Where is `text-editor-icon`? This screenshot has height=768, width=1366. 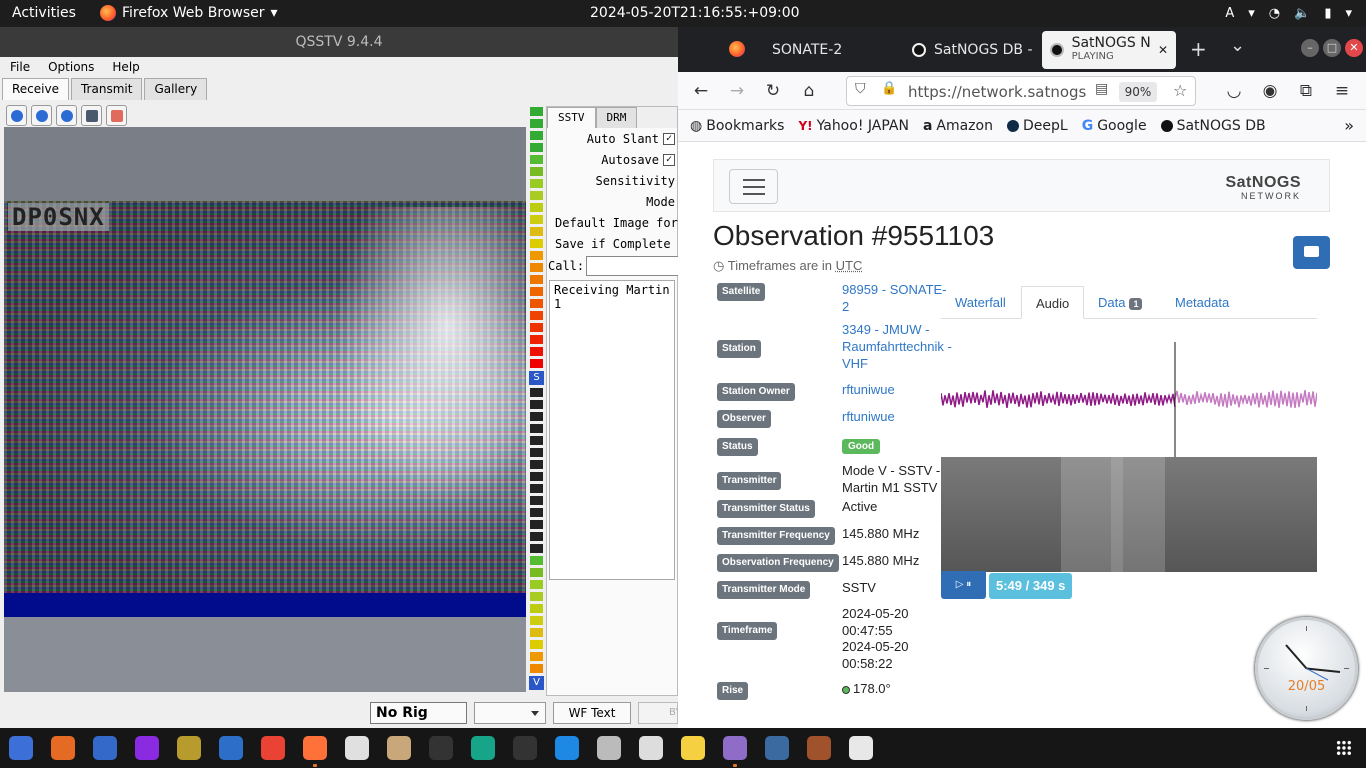
text-editor-icon is located at coordinates (357, 748).